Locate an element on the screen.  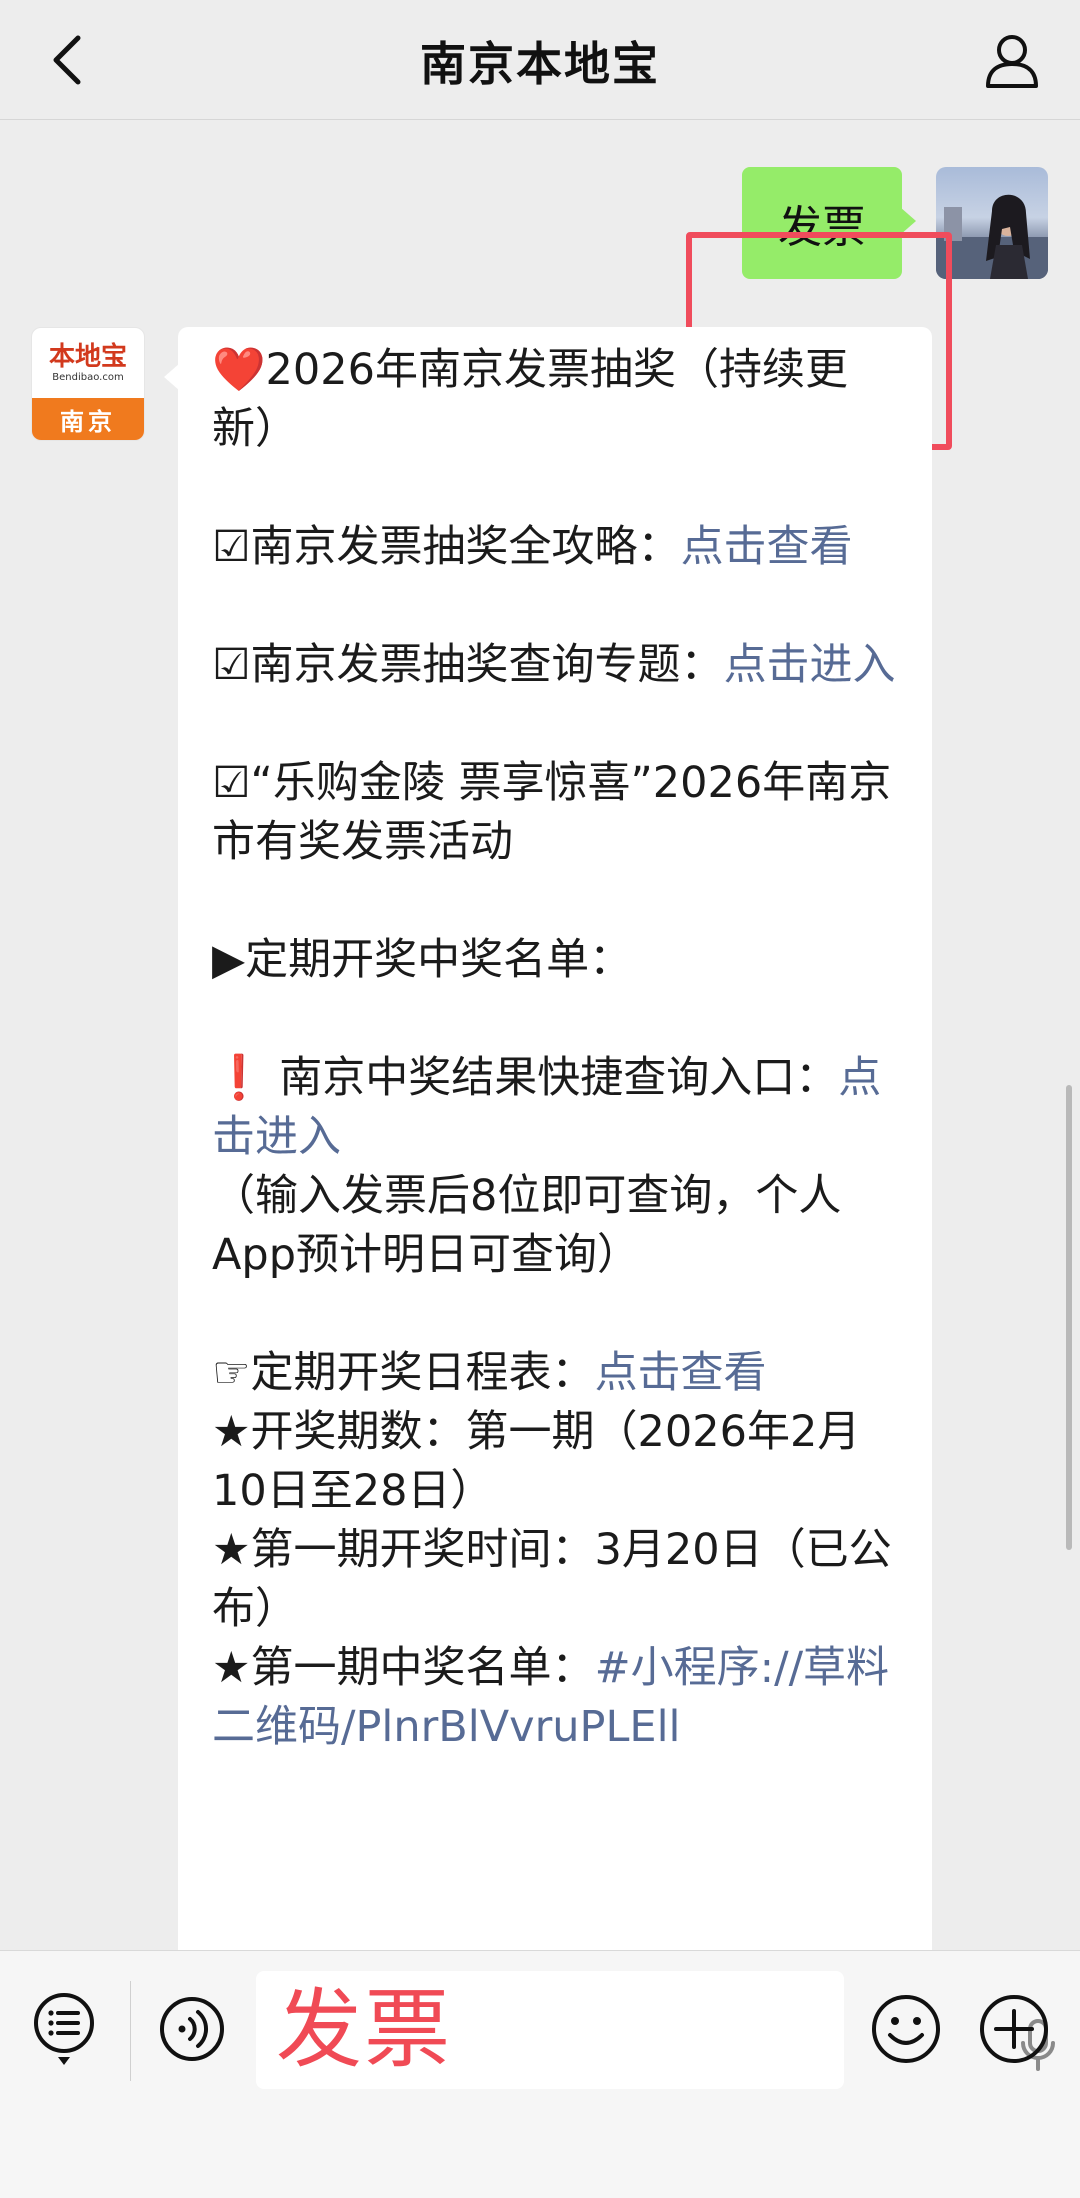
emoji-button is located at coordinates (906, 2029).